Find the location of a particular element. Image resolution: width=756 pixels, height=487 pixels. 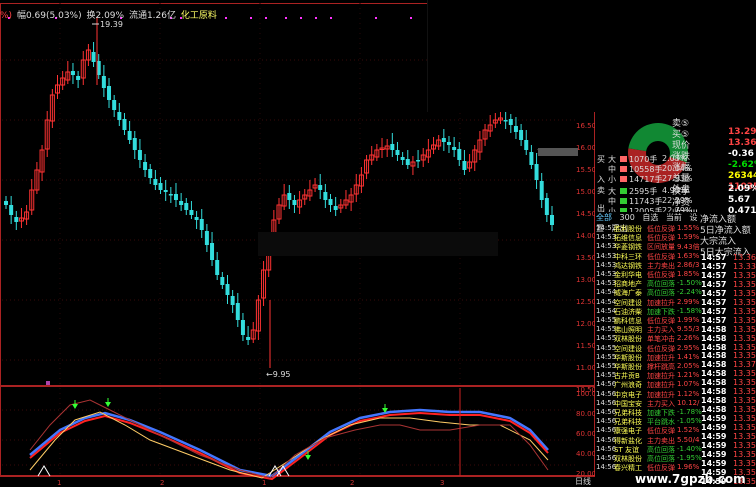

radar-value: 1.12% is located at coordinates (688, 393).